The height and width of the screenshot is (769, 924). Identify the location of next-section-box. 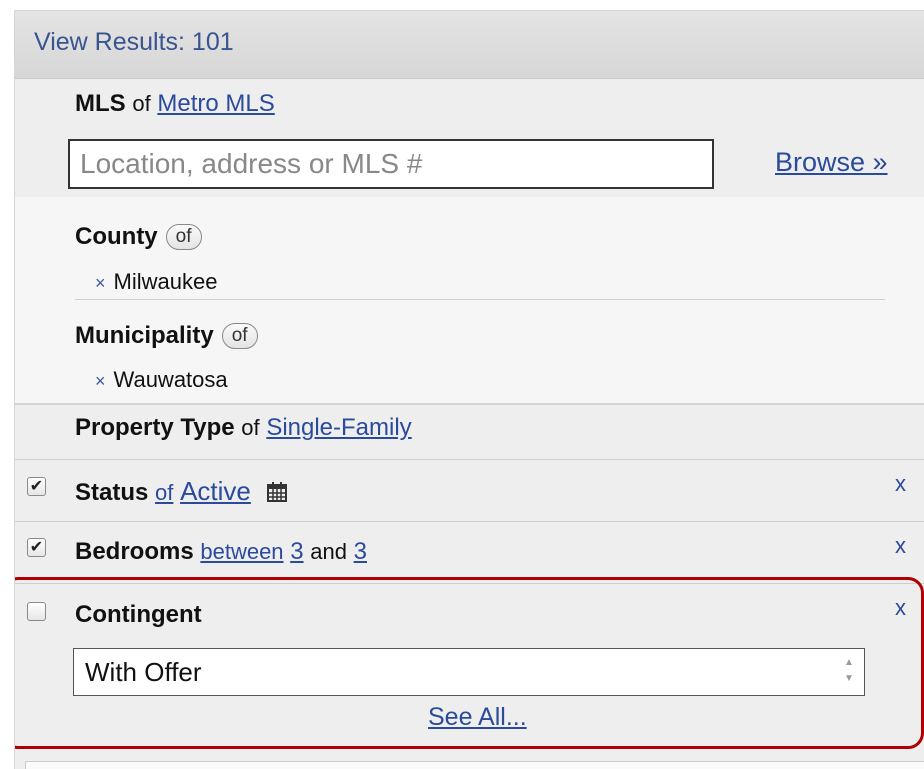
(474, 765).